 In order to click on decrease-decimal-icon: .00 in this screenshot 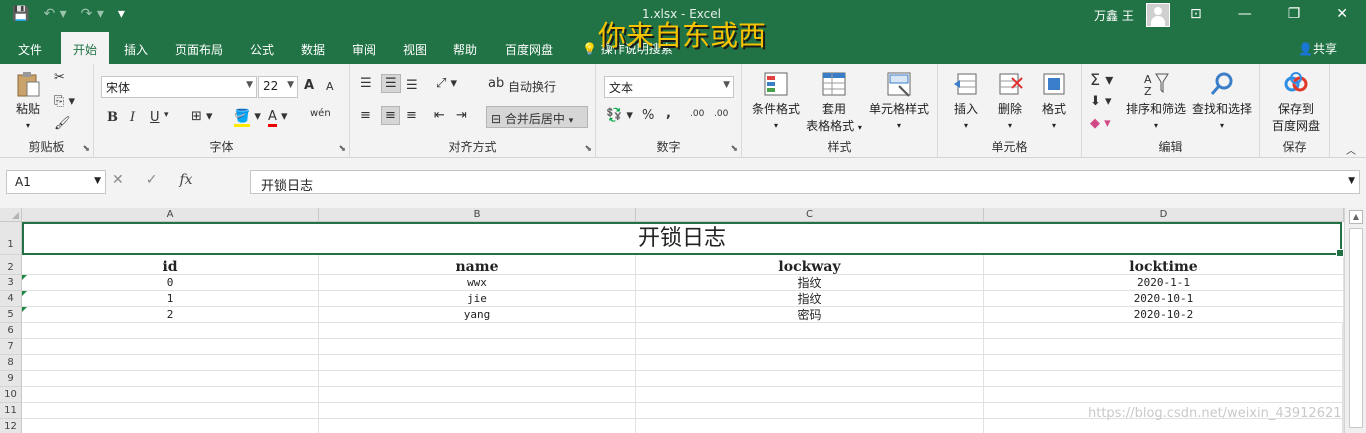, I will do `click(721, 114)`.